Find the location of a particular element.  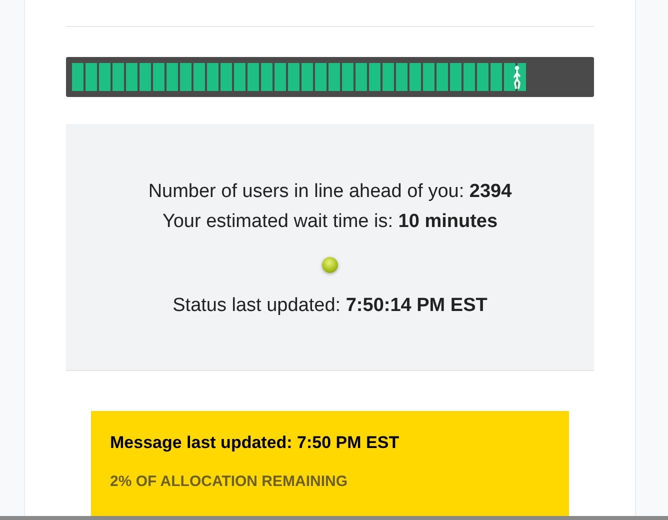

status-light-icon is located at coordinates (330, 265).